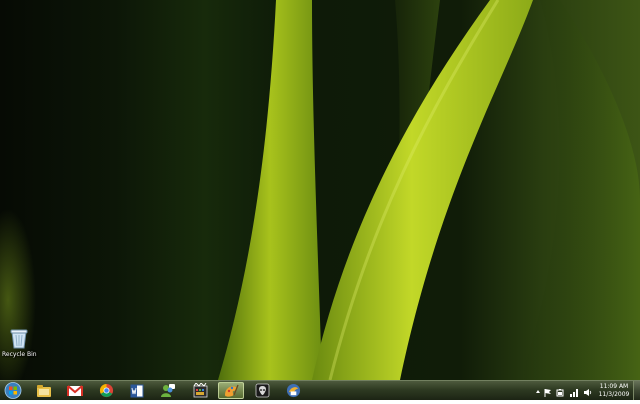  Describe the element at coordinates (614, 386) in the screenshot. I see `clock-time: 11:09 AM` at that location.